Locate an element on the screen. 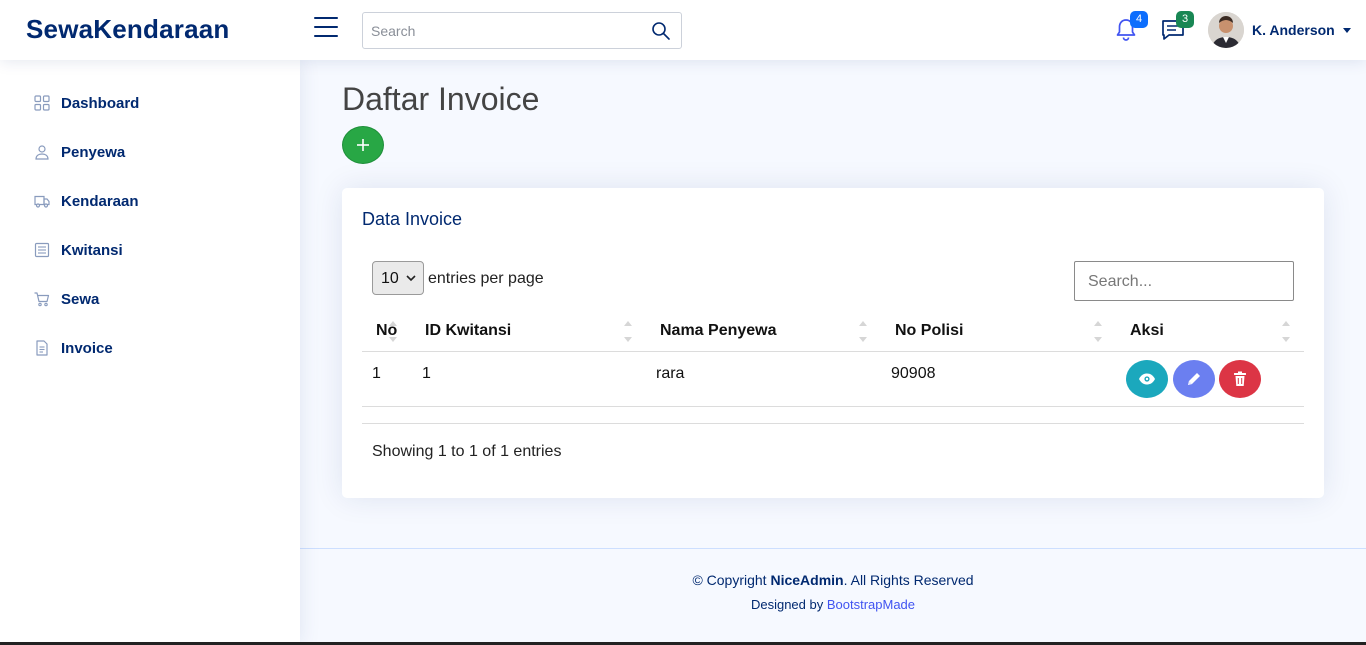 The height and width of the screenshot is (645, 1366). column-header-id-kwitansi: ID Kwitansi is located at coordinates (468, 331).